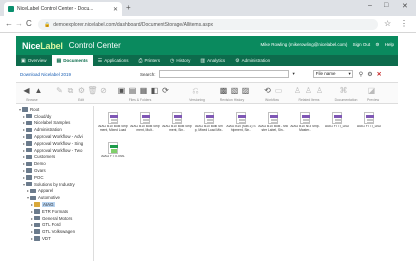  What do you see at coordinates (267, 90) in the screenshot?
I see `workflow-icon: ⟲` at bounding box center [267, 90].